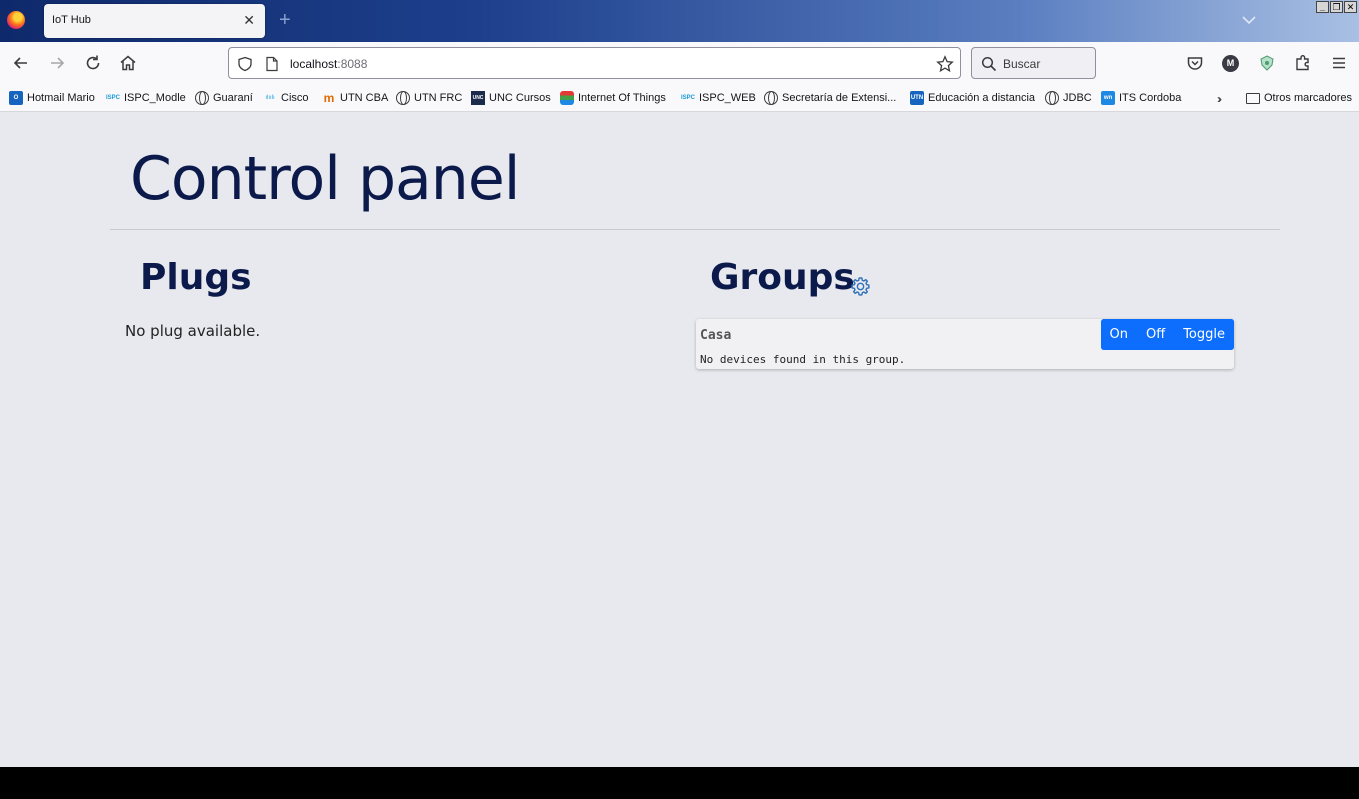  Describe the element at coordinates (352, 64) in the screenshot. I see `url-port: :8088` at that location.